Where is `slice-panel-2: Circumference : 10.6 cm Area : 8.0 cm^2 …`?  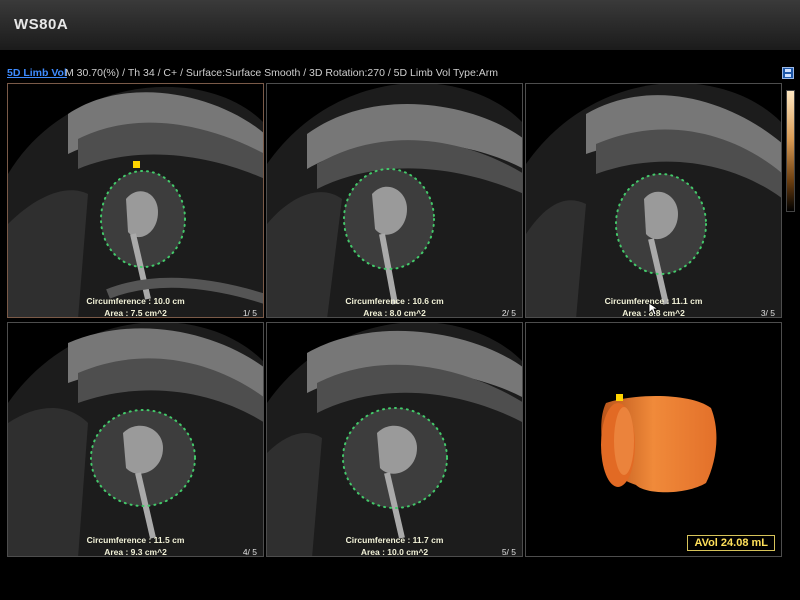
slice-panel-2: Circumference : 10.6 cm Area : 8.0 cm^2 … is located at coordinates (394, 200).